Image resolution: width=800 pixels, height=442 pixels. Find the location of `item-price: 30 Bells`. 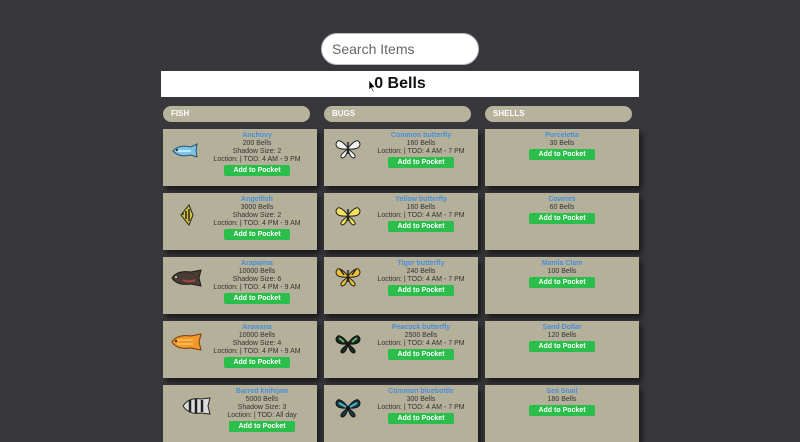

item-price: 30 Bells is located at coordinates (562, 143).